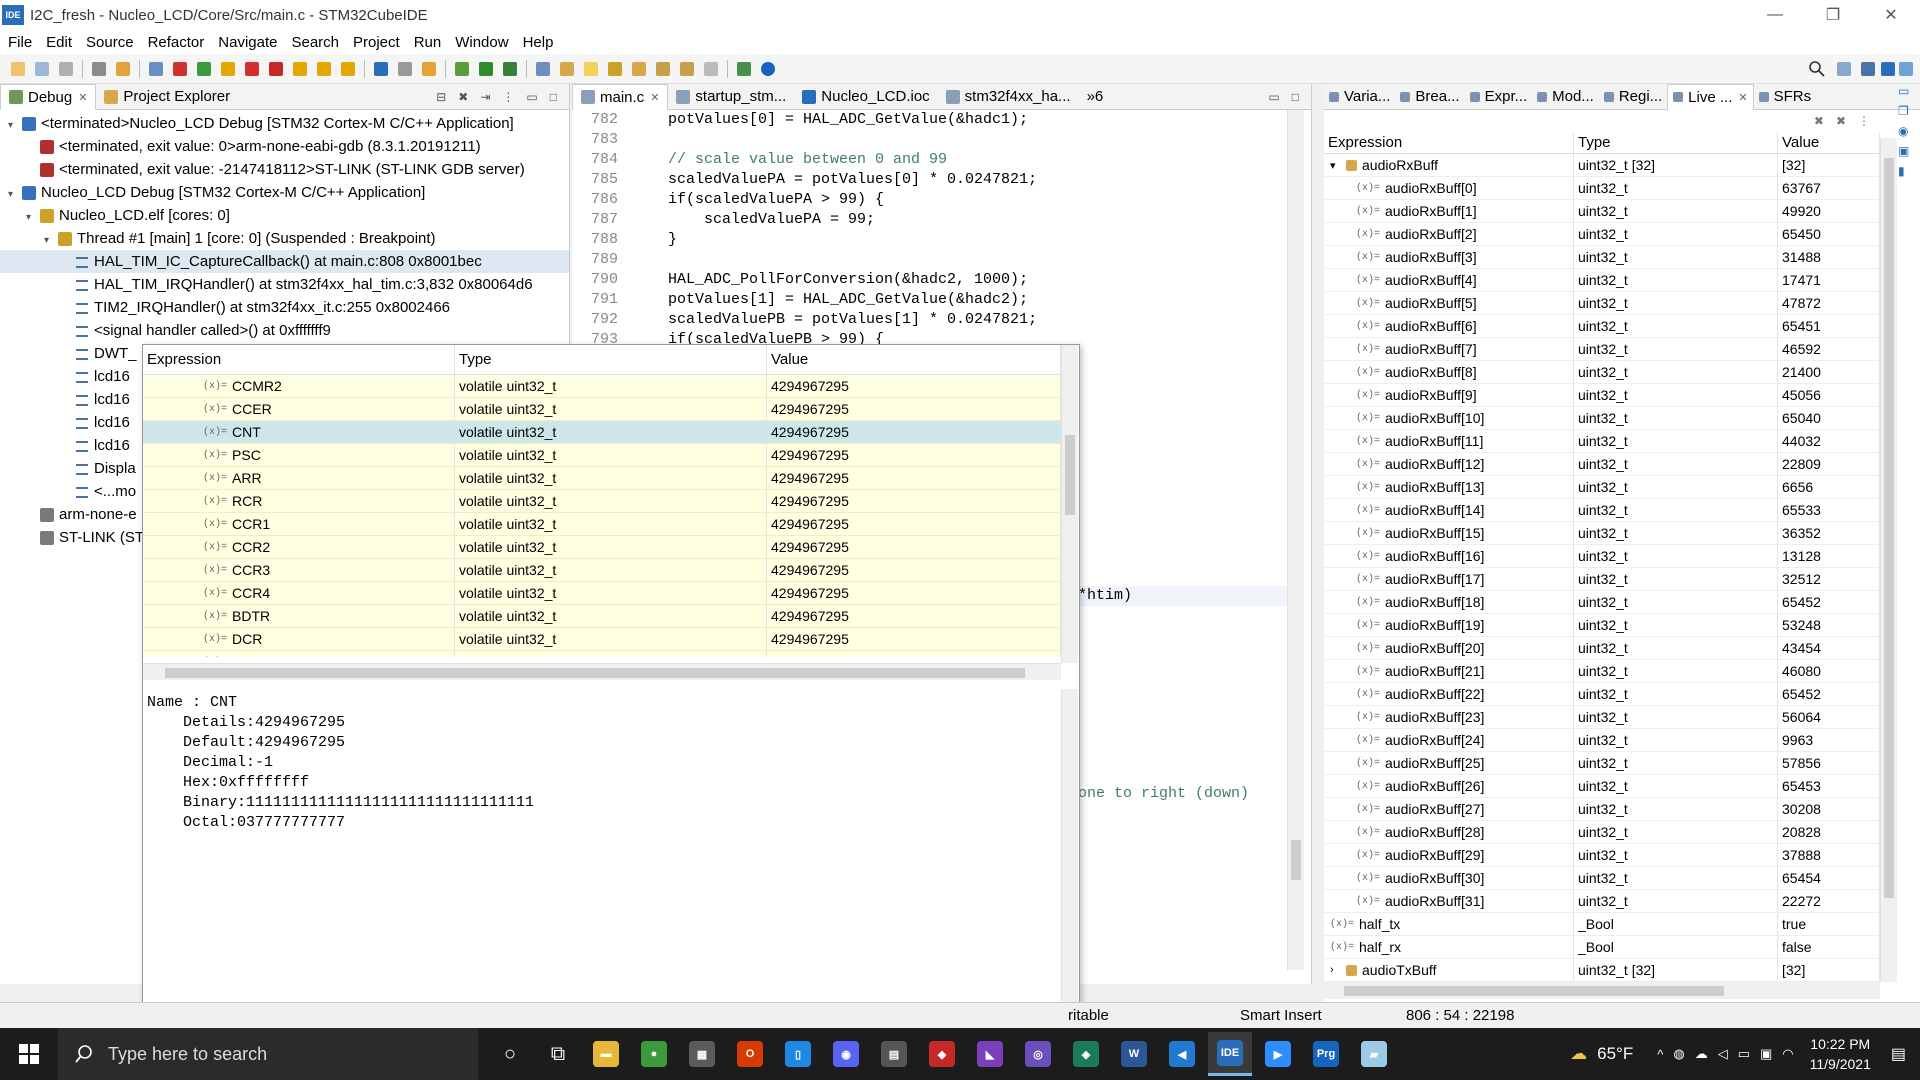  Describe the element at coordinates (1602, 602) in the screenshot. I see `live-expression-row: (x)= audioRxBuff[18] uint32_t 65452` at that location.